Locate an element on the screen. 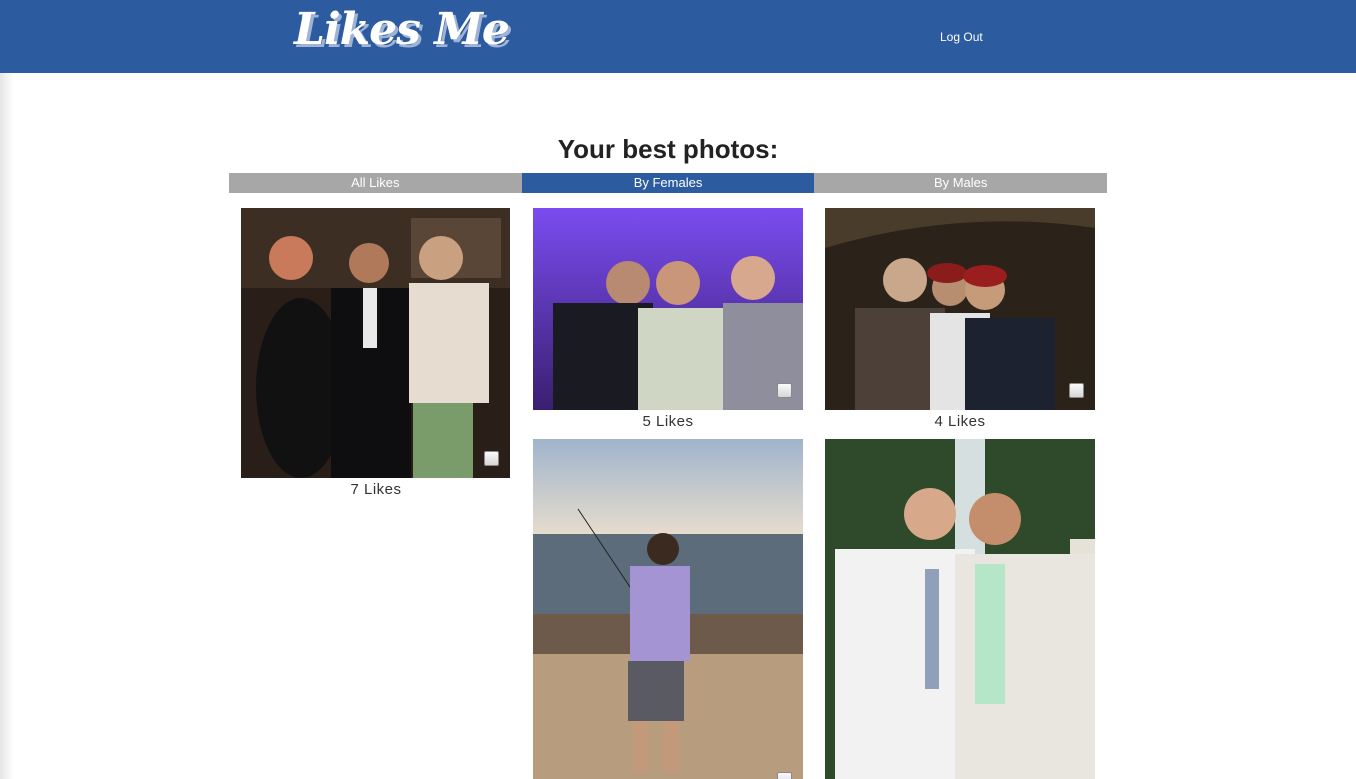 The image size is (1356, 779). helmets-night-photo is located at coordinates (960, 309).